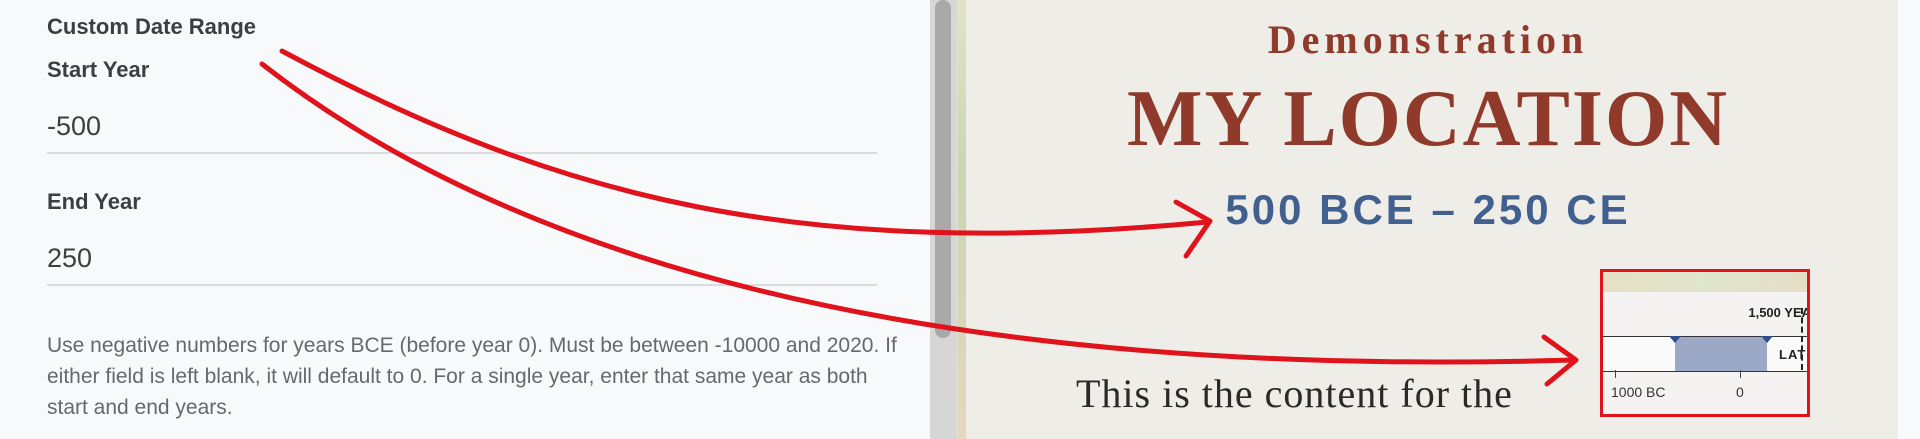  Describe the element at coordinates (1793, 354) in the screenshot. I see `timeline-period-label: LATE P` at that location.